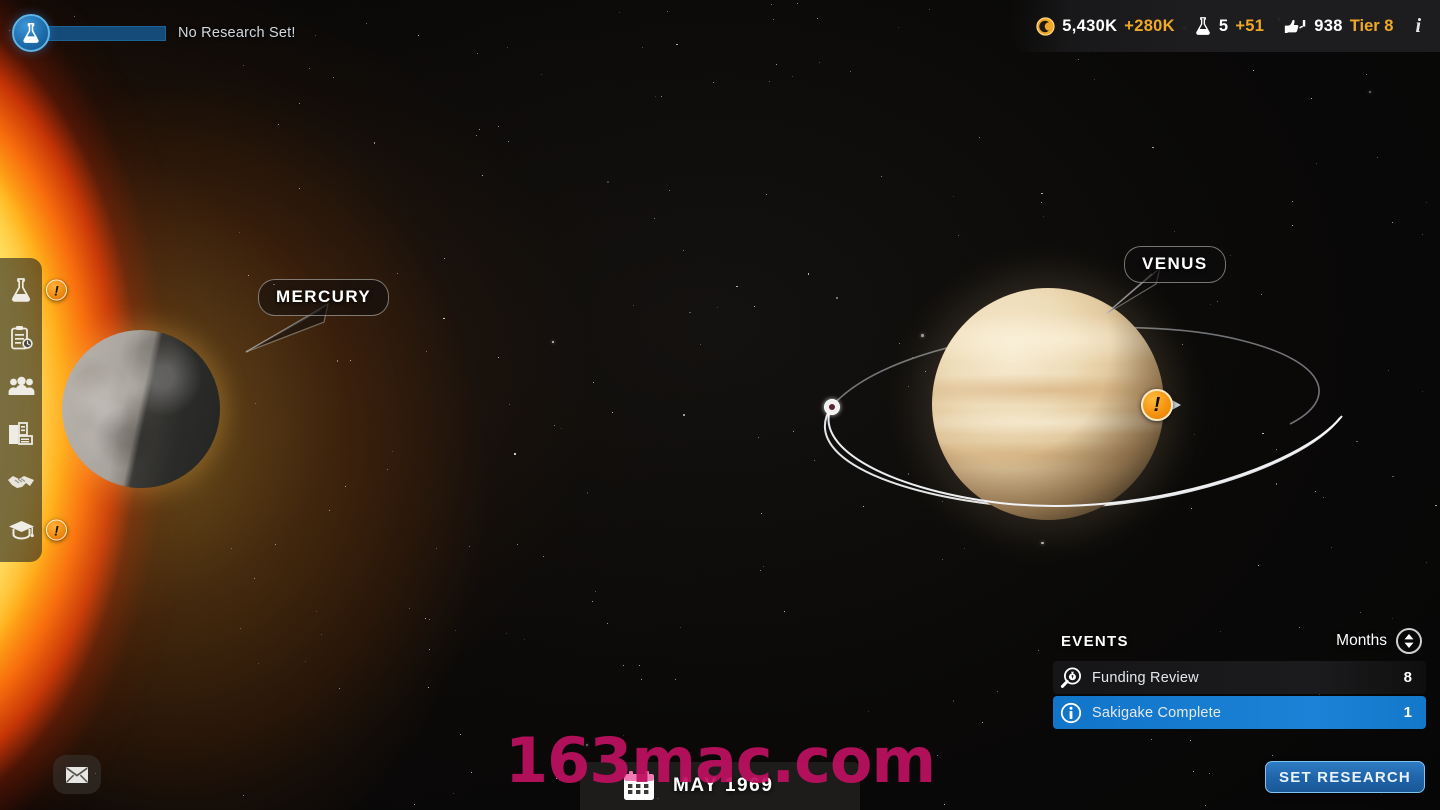  I want to click on events-title: EVENTS, so click(1095, 641).